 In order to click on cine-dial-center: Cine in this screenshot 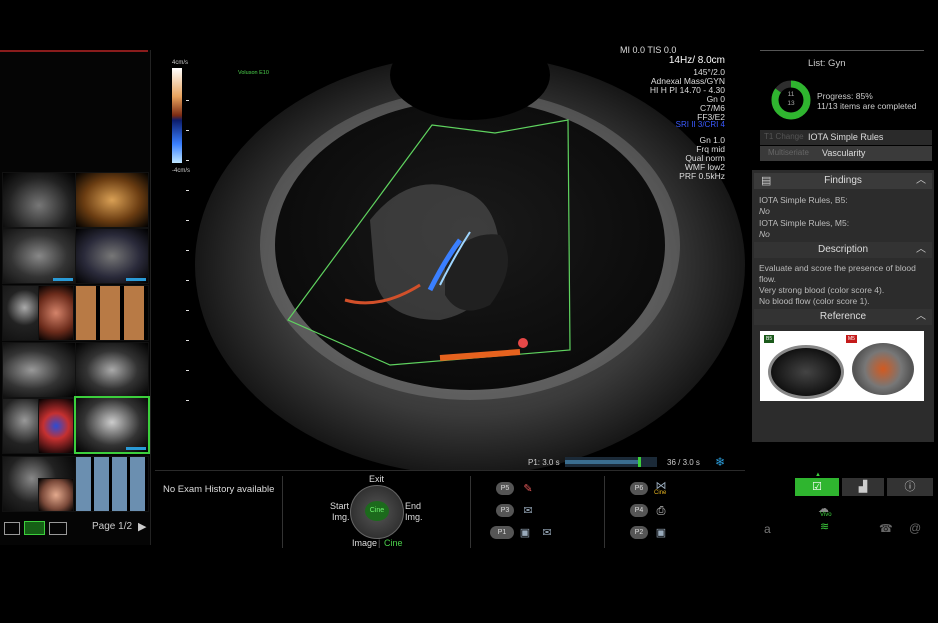, I will do `click(377, 511)`.